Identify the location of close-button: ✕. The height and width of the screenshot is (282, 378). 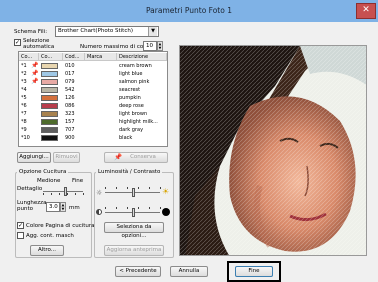
(366, 11).